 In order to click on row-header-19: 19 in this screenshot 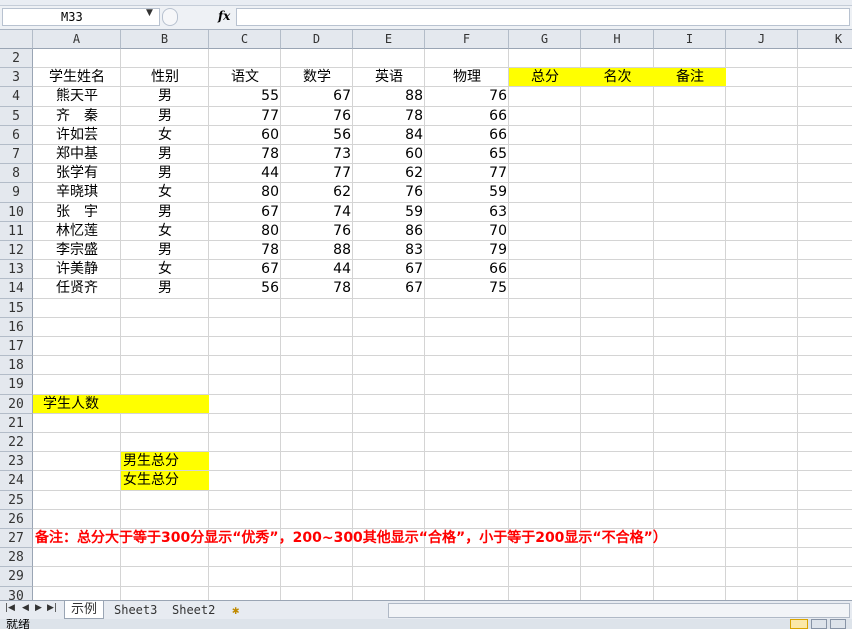, I will do `click(16, 385)`.